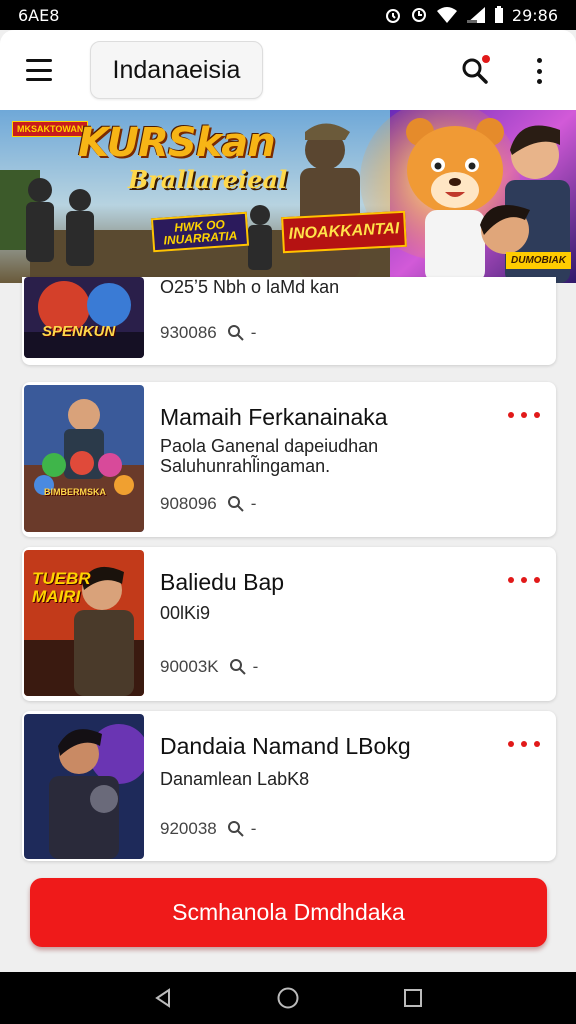  I want to click on system-nav-bar, so click(288, 998).